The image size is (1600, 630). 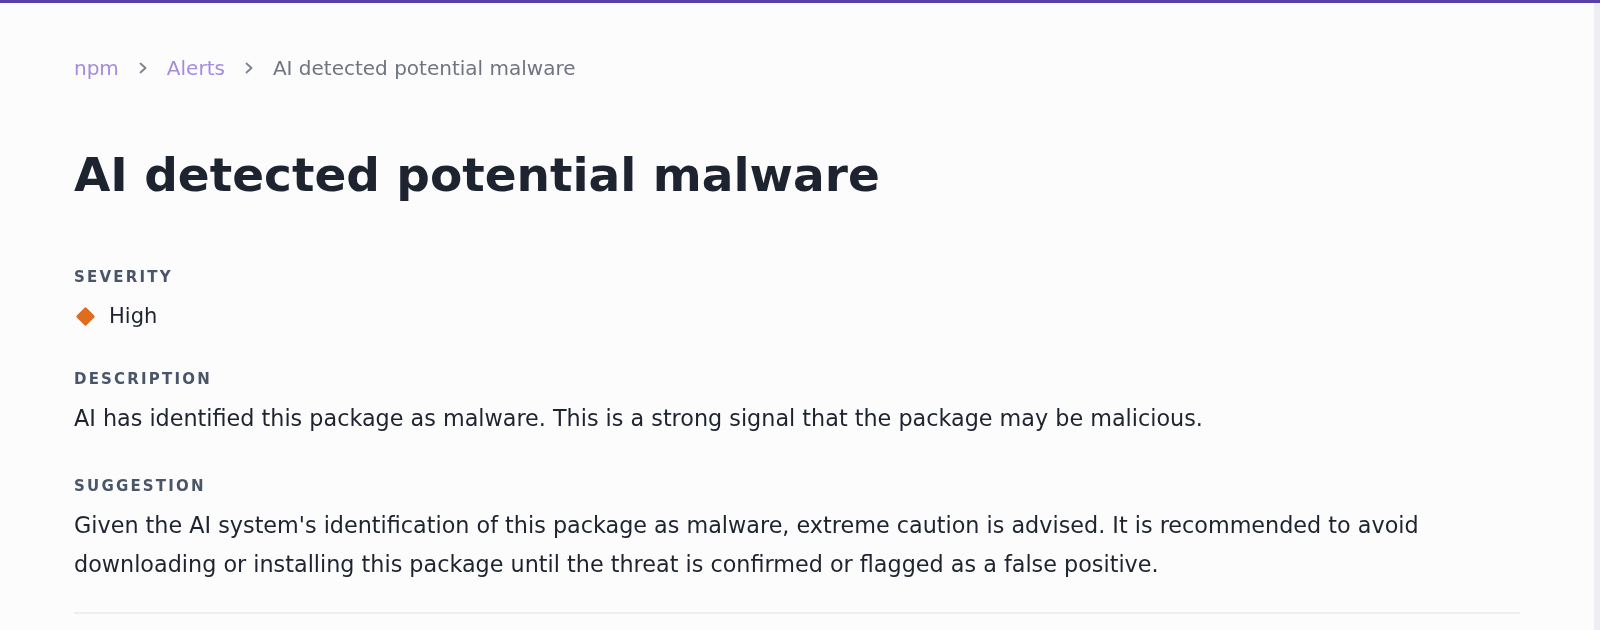 What do you see at coordinates (195, 68) in the screenshot?
I see `breadcrumb-link: Alerts` at bounding box center [195, 68].